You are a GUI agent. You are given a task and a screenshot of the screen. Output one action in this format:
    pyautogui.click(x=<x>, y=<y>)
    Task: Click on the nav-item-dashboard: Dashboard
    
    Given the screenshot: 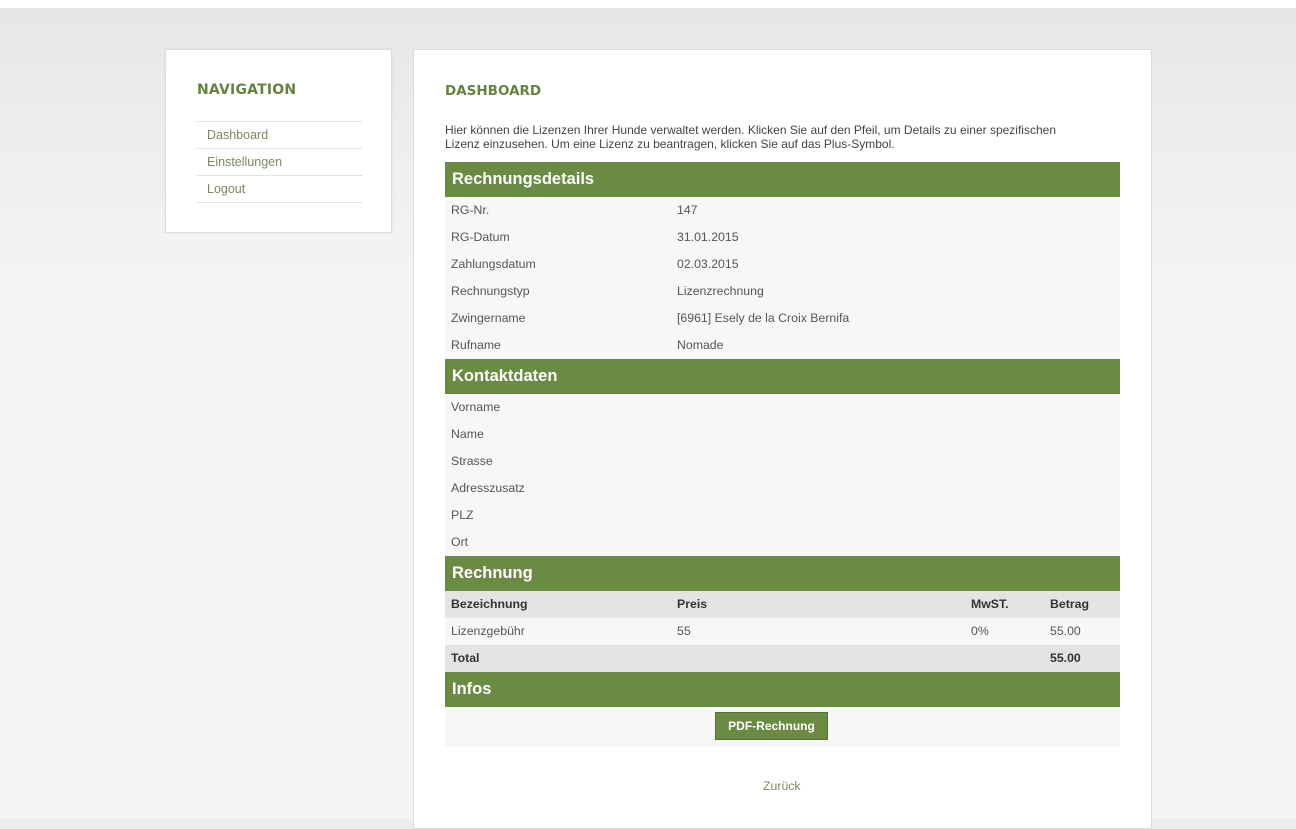 What is the action you would take?
    pyautogui.click(x=279, y=135)
    